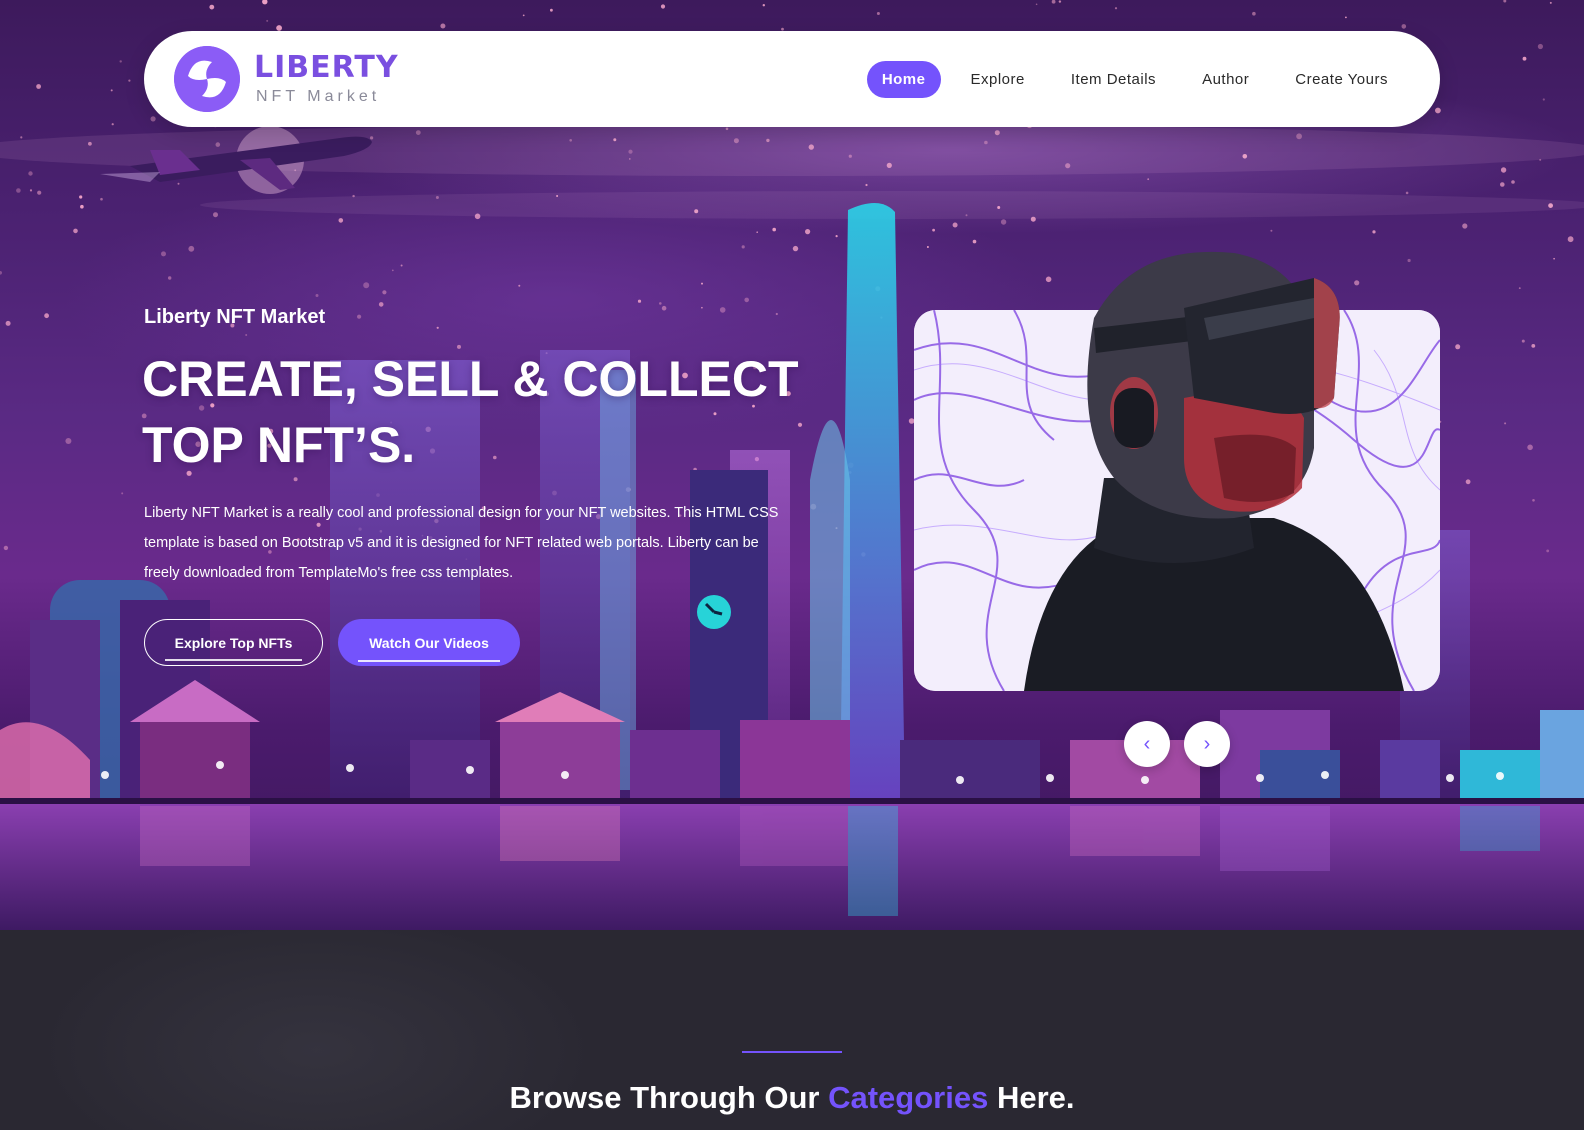  I want to click on watch-our-videos-button: Watch Our Videos, so click(429, 642).